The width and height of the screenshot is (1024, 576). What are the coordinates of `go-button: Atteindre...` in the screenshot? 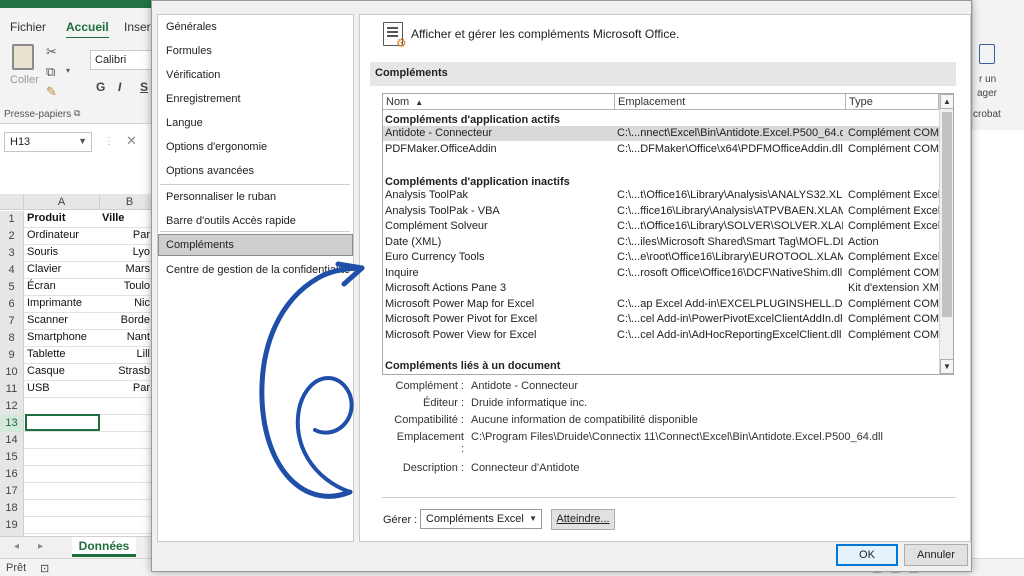 It's located at (583, 519).